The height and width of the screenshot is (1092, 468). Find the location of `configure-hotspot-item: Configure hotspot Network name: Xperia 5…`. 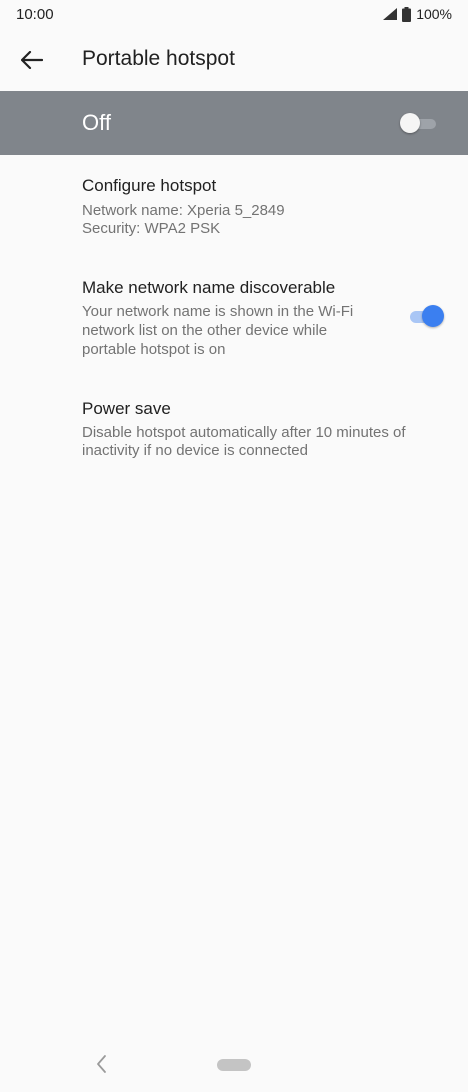

configure-hotspot-item: Configure hotspot Network name: Xperia 5… is located at coordinates (234, 206).